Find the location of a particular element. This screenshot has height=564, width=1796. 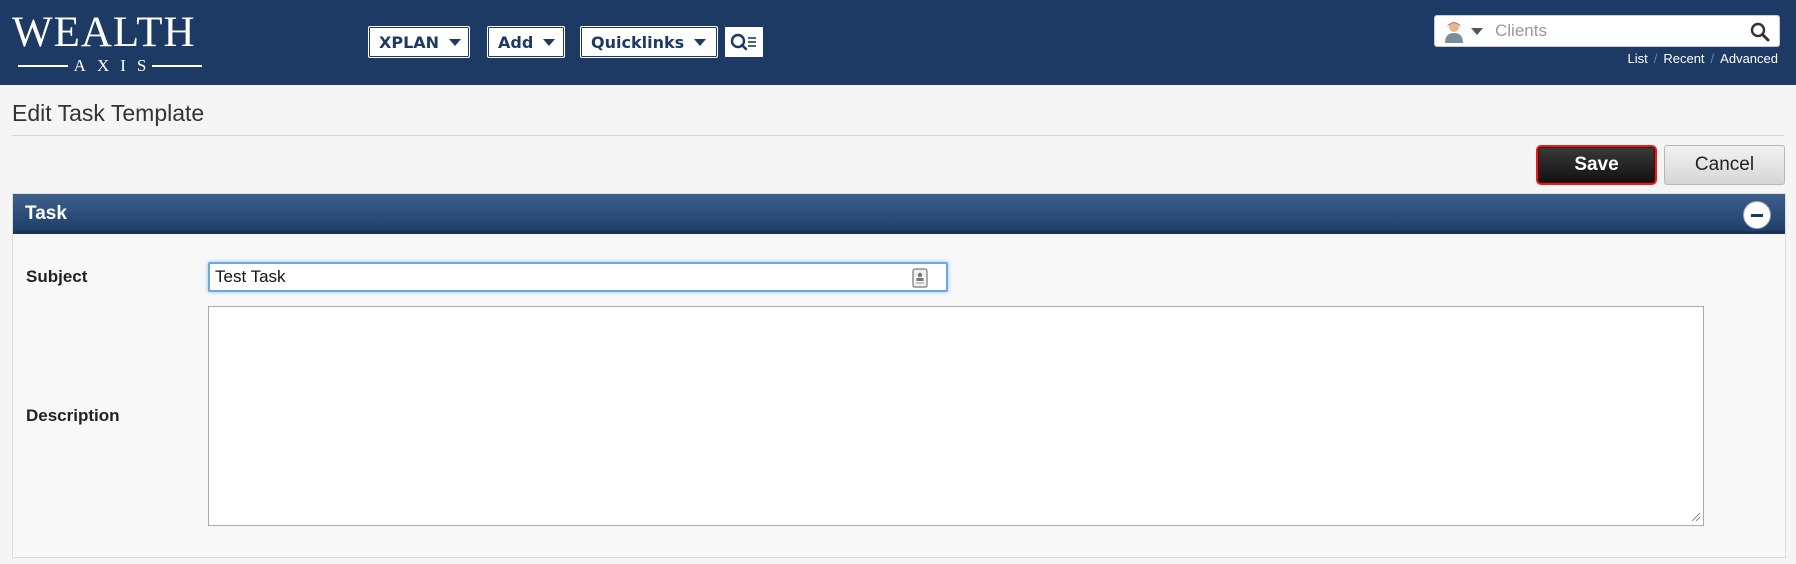

logo-subtext: AXIS is located at coordinates (115, 65).